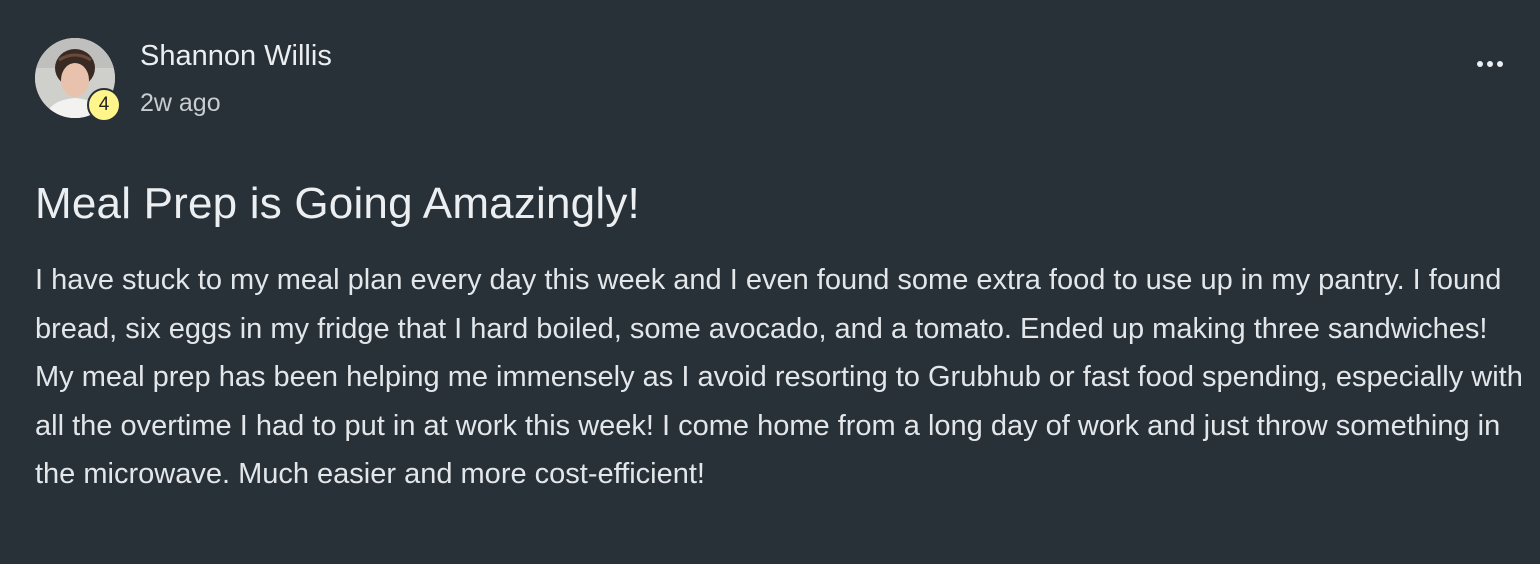 The height and width of the screenshot is (564, 1540). I want to click on more-options-button, so click(1490, 64).